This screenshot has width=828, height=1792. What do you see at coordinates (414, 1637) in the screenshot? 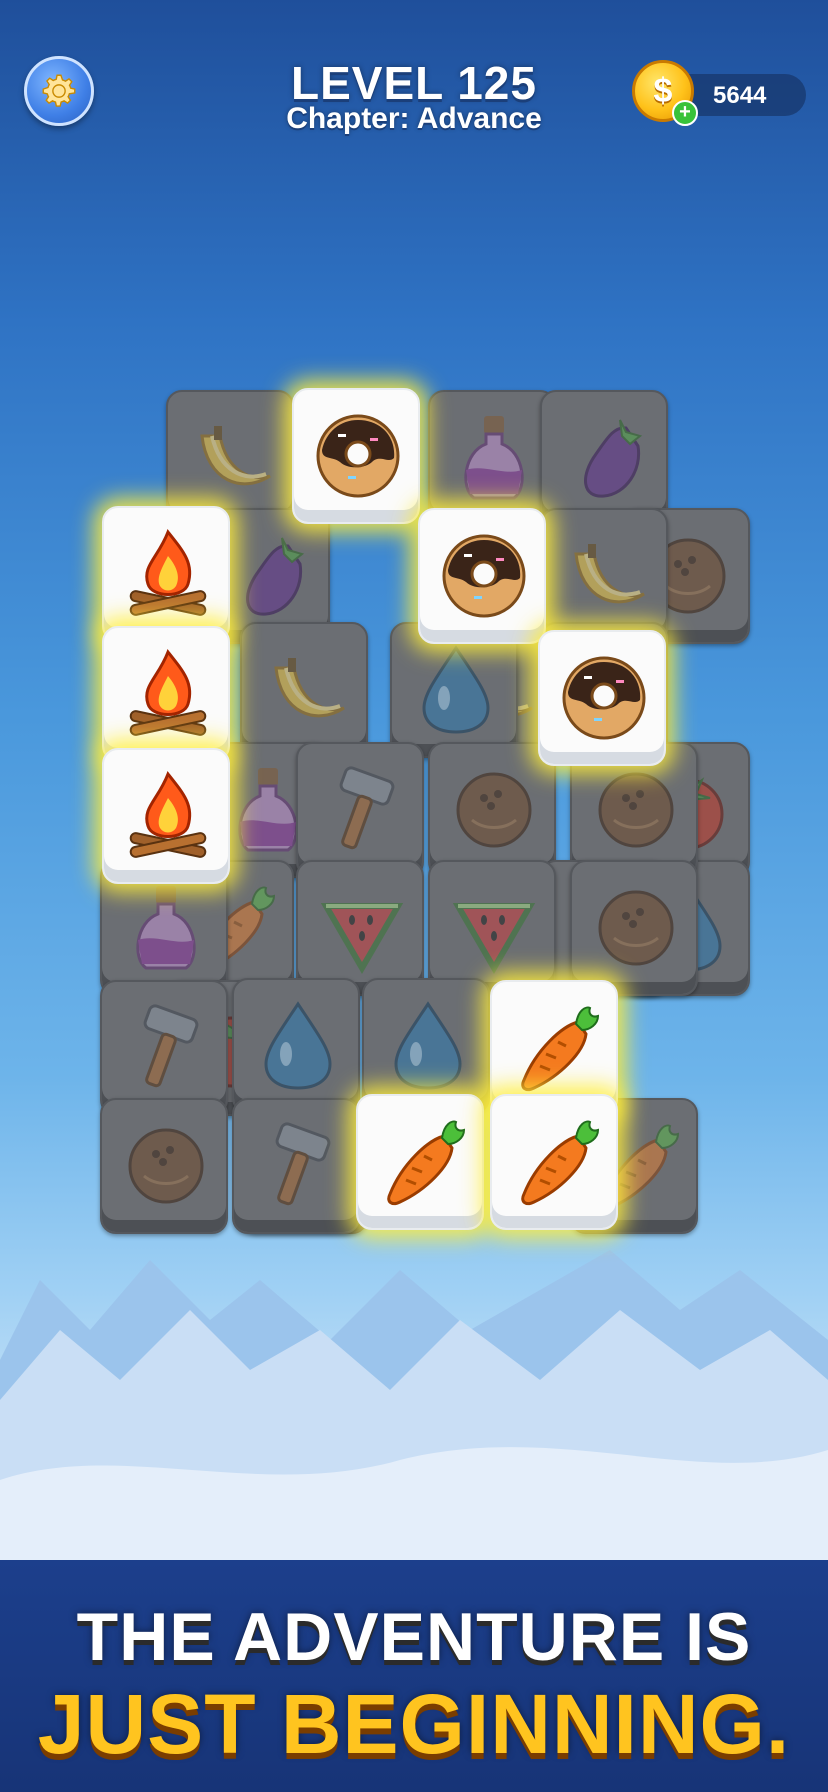
I see `banner-headline: THE ADVENTURE IS` at bounding box center [414, 1637].